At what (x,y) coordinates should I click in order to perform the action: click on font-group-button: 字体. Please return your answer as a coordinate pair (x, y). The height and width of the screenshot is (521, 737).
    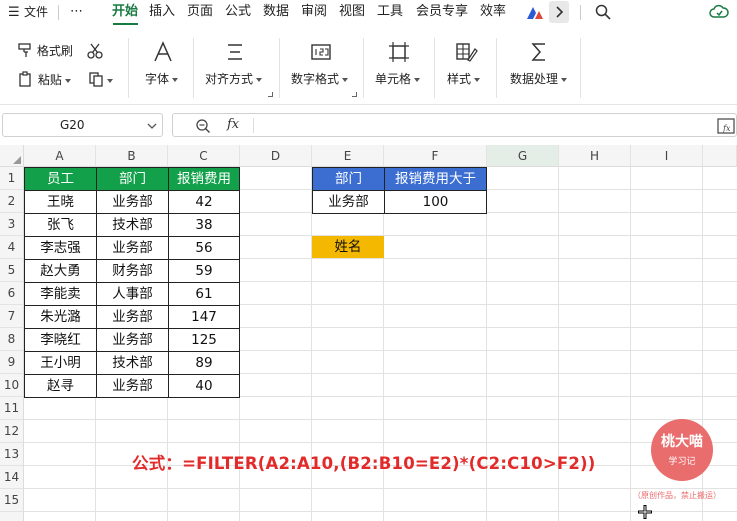
    Looking at the image, I should click on (163, 68).